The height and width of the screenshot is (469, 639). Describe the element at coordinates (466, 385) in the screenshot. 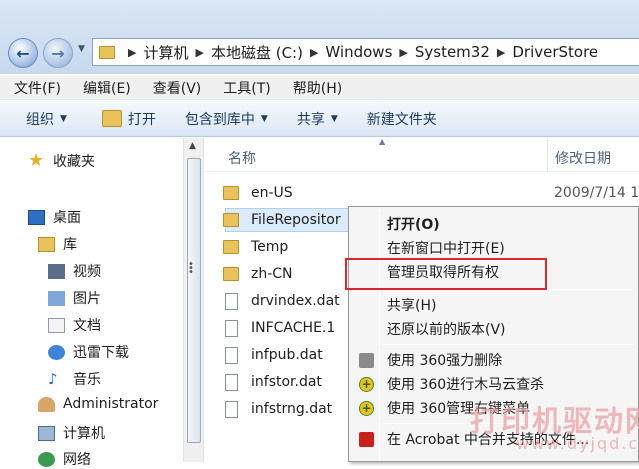

I see `menu-item-label: 使用 360进行木马云查杀` at that location.